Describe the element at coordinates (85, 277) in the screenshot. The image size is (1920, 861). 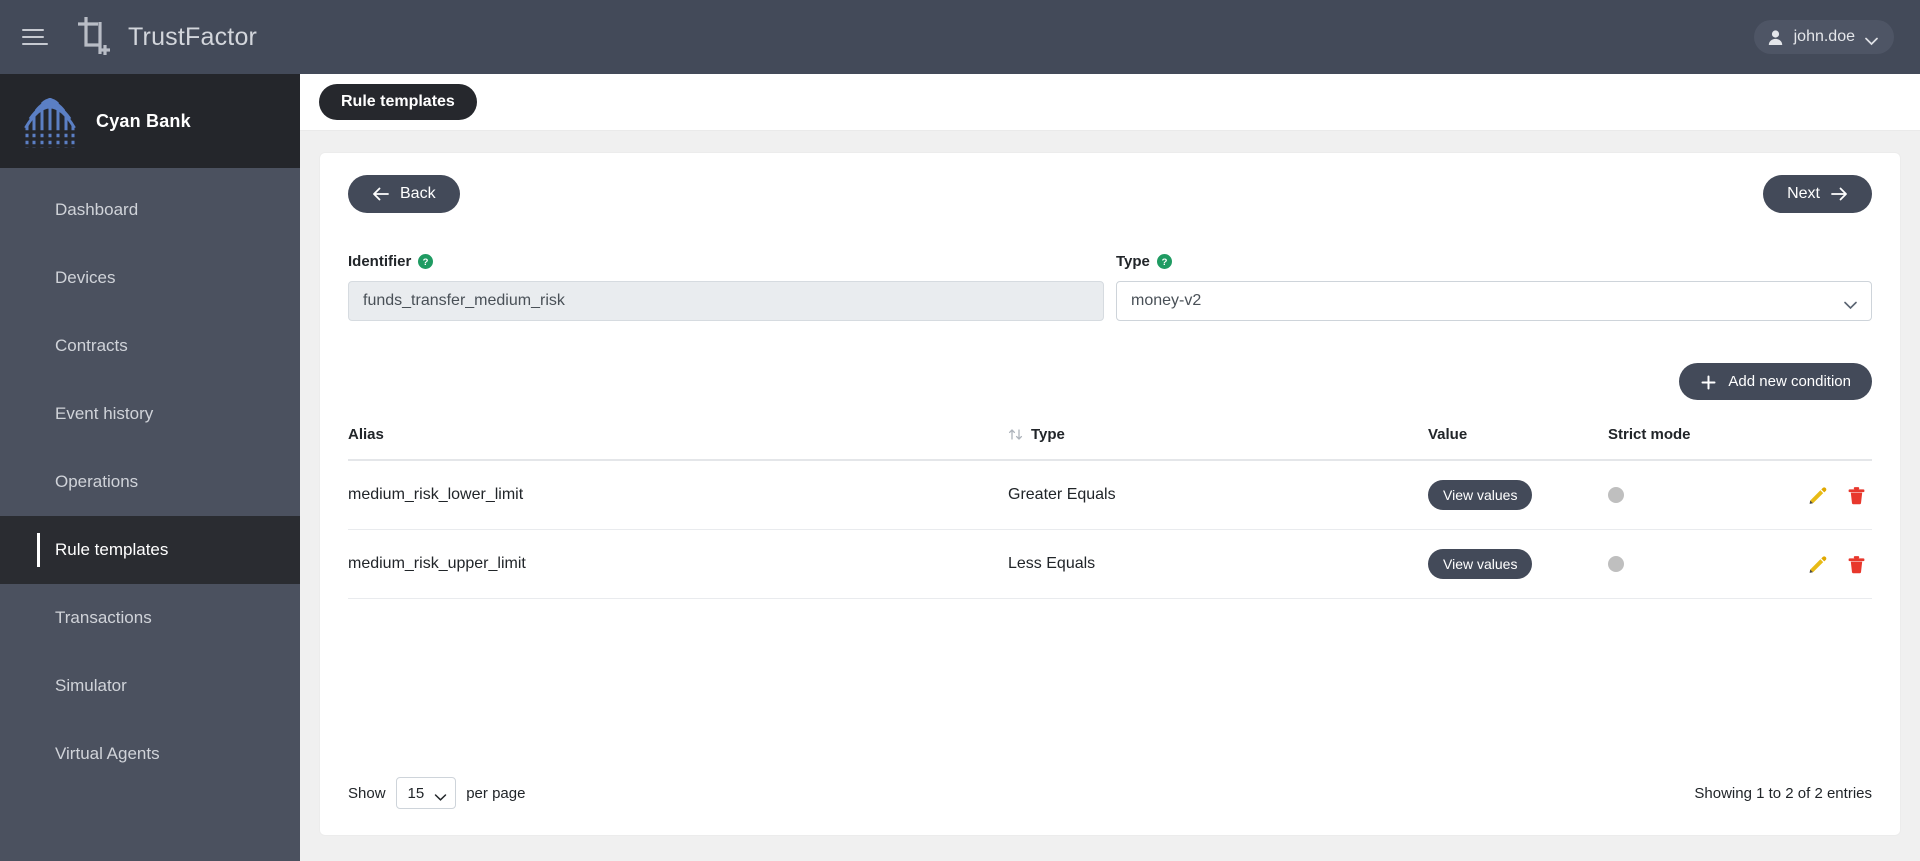
I see `sidebar-item-label: Devices` at that location.